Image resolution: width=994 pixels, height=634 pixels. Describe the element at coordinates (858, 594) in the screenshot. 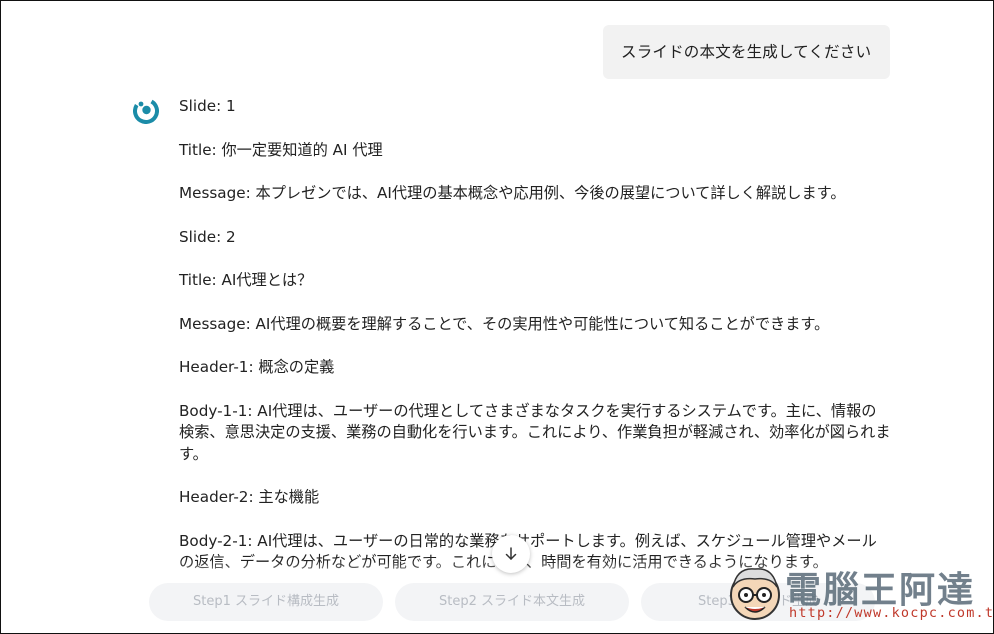

I see `watermark: 電腦王阿達 http://www.kocpc.com.tw` at that location.